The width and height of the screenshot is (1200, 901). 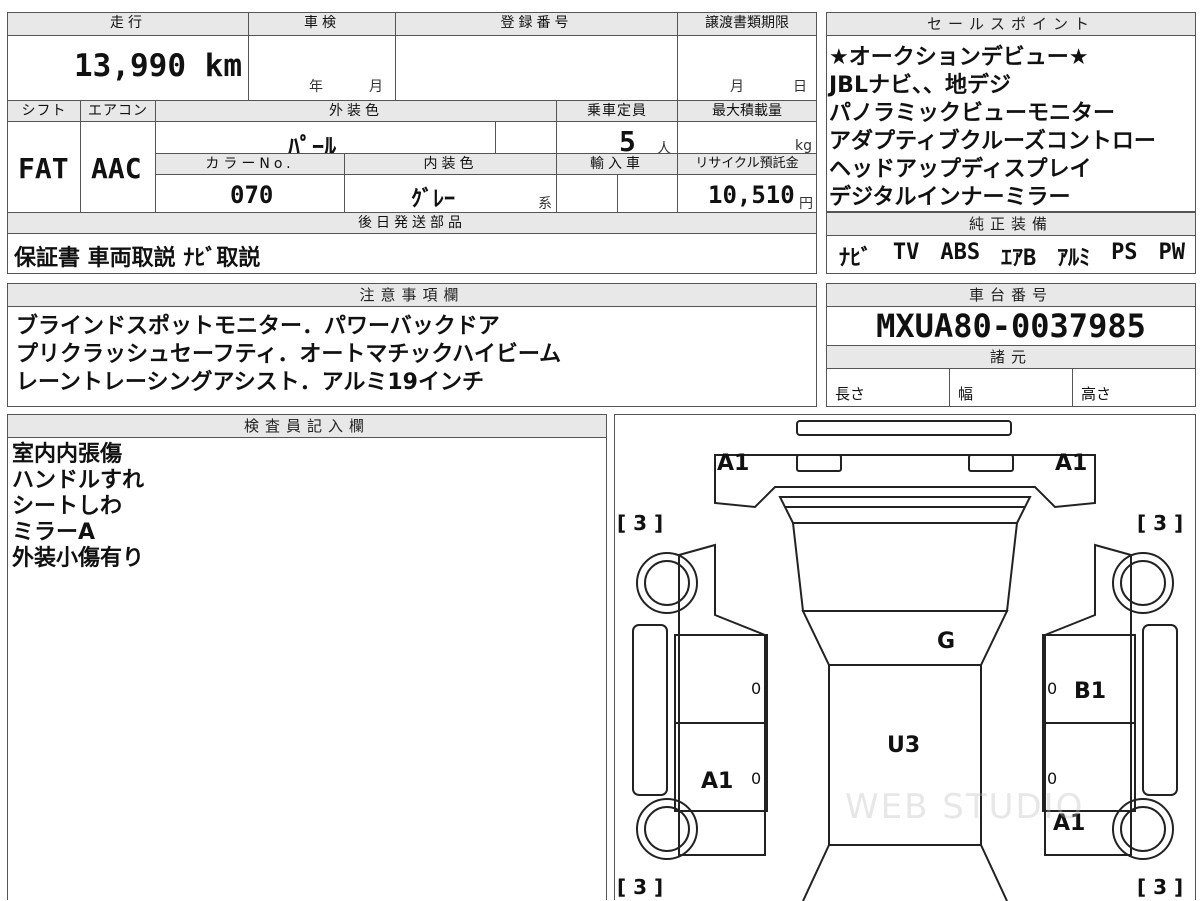 I want to click on tire-label-front-left: [ 3 ], so click(x=640, y=523).